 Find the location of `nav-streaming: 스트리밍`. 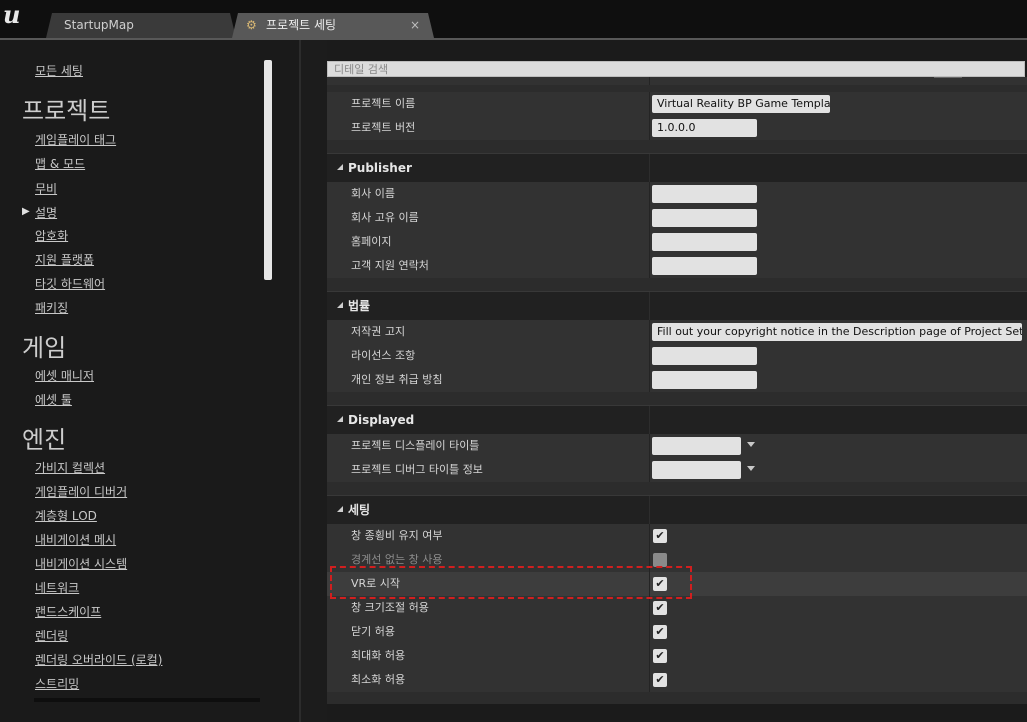

nav-streaming: 스트리밍 is located at coordinates (57, 683).